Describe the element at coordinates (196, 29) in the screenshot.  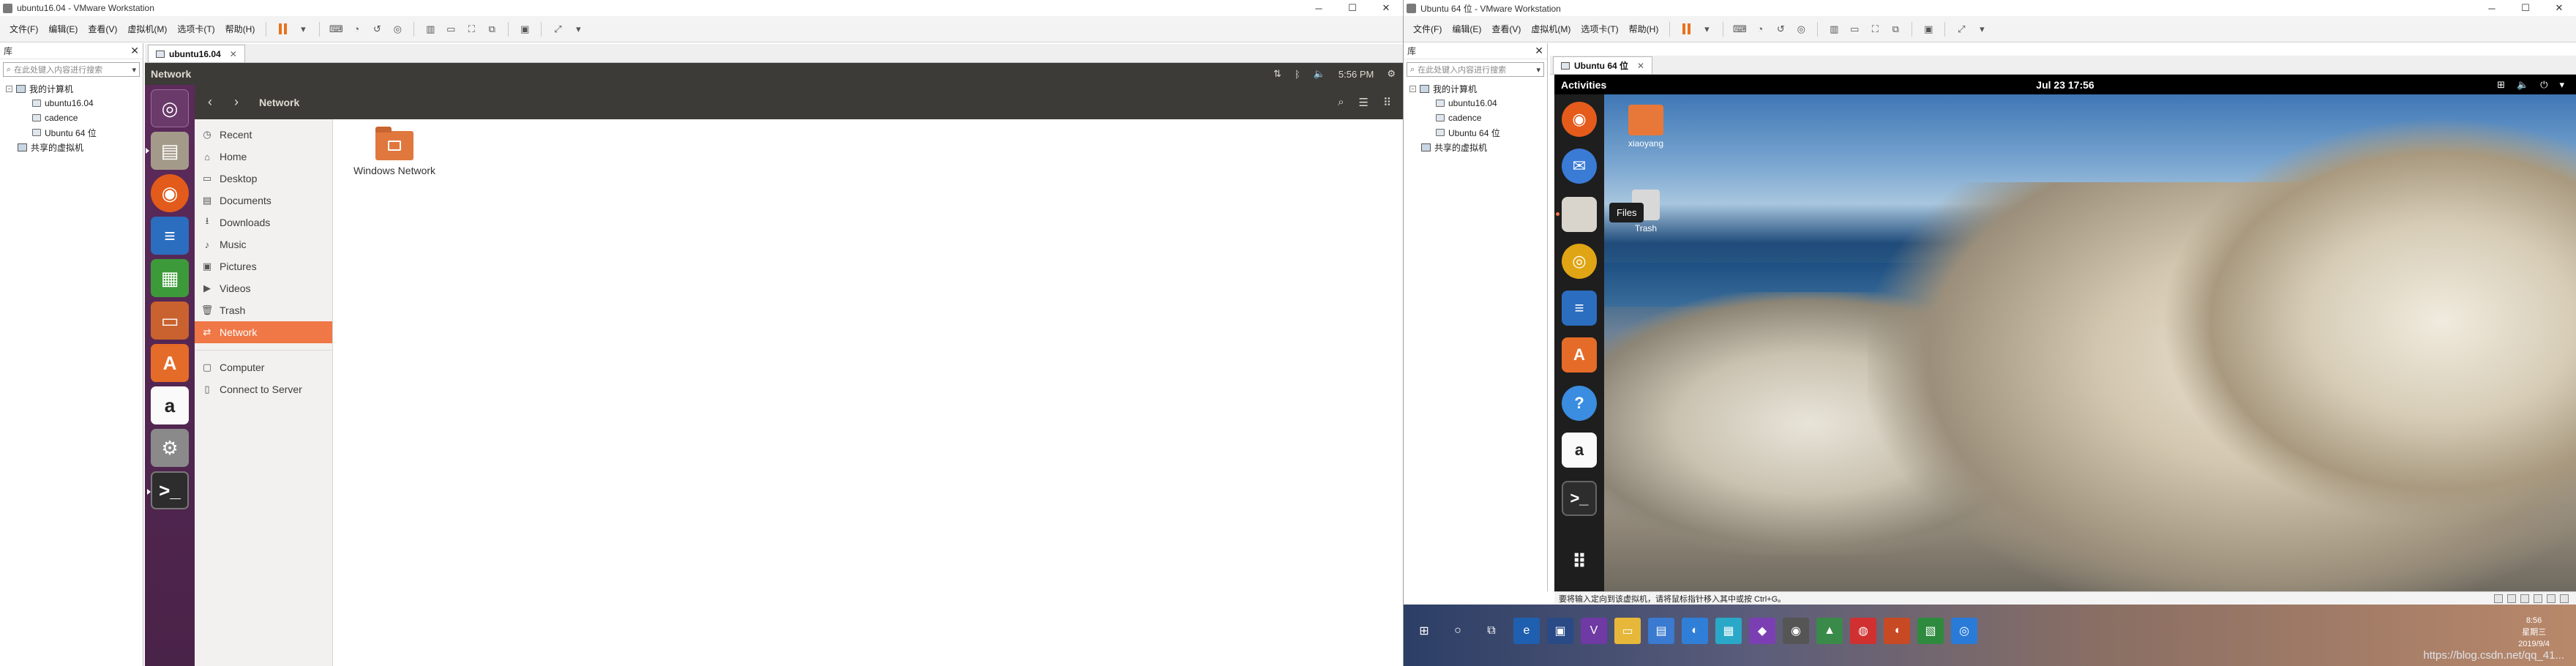
I see `menu-tabs: 选项卡(T)` at that location.